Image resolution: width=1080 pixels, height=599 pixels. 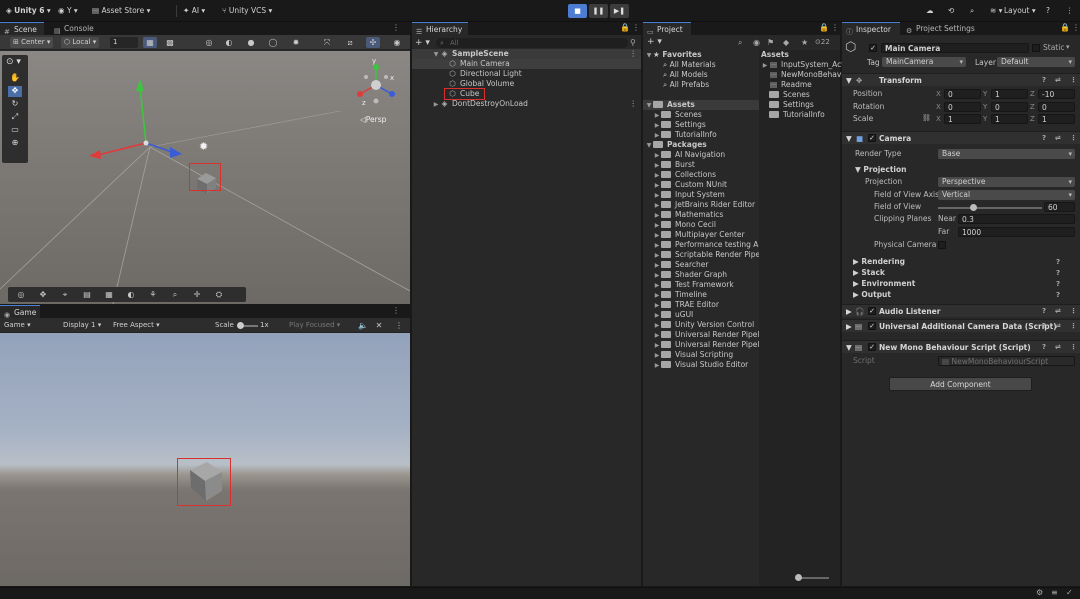 I want to click on transform-scale-z-field: 1, so click(x=1056, y=119).